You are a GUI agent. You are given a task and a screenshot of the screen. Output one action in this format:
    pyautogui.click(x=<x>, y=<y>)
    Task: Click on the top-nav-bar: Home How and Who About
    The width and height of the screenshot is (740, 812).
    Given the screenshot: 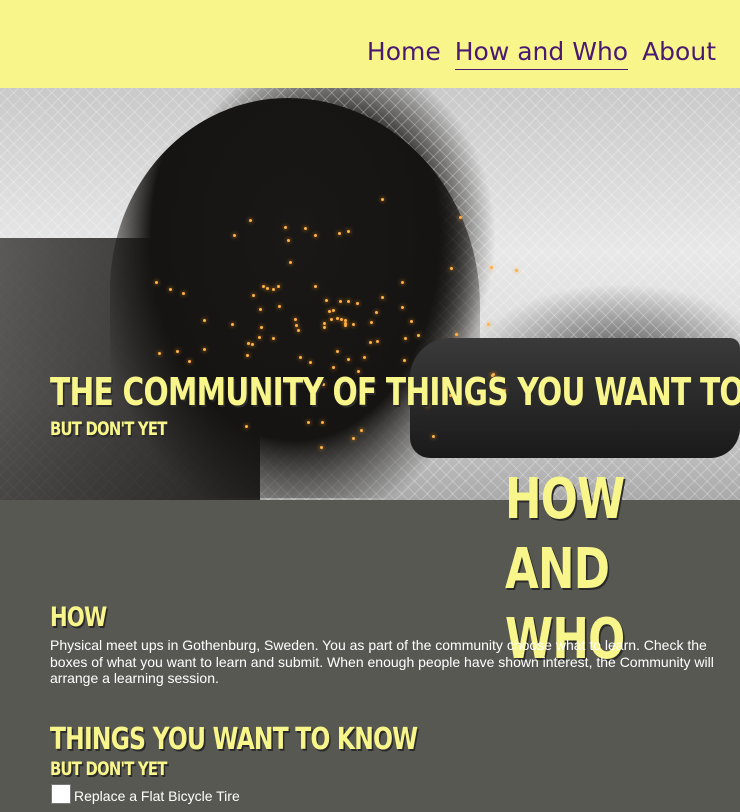 What is the action you would take?
    pyautogui.click(x=370, y=44)
    